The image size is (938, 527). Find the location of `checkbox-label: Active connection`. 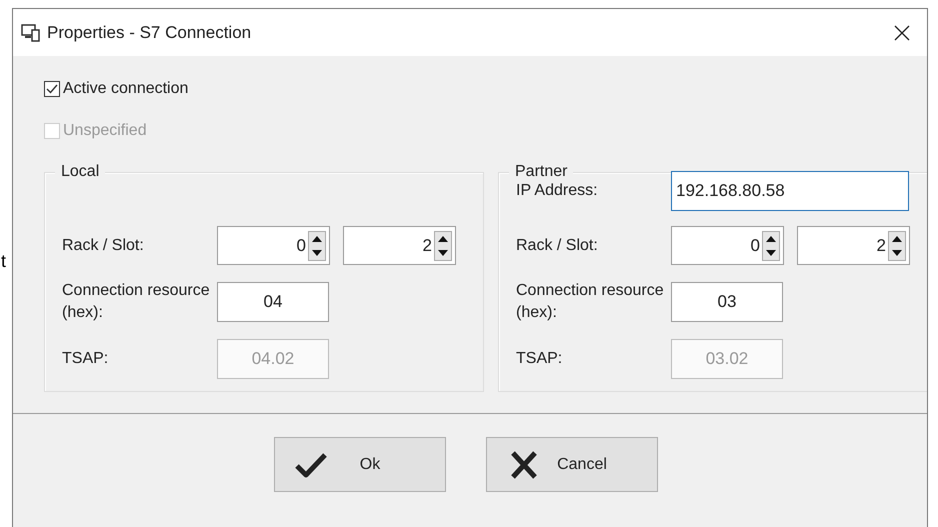

checkbox-label: Active connection is located at coordinates (125, 89).